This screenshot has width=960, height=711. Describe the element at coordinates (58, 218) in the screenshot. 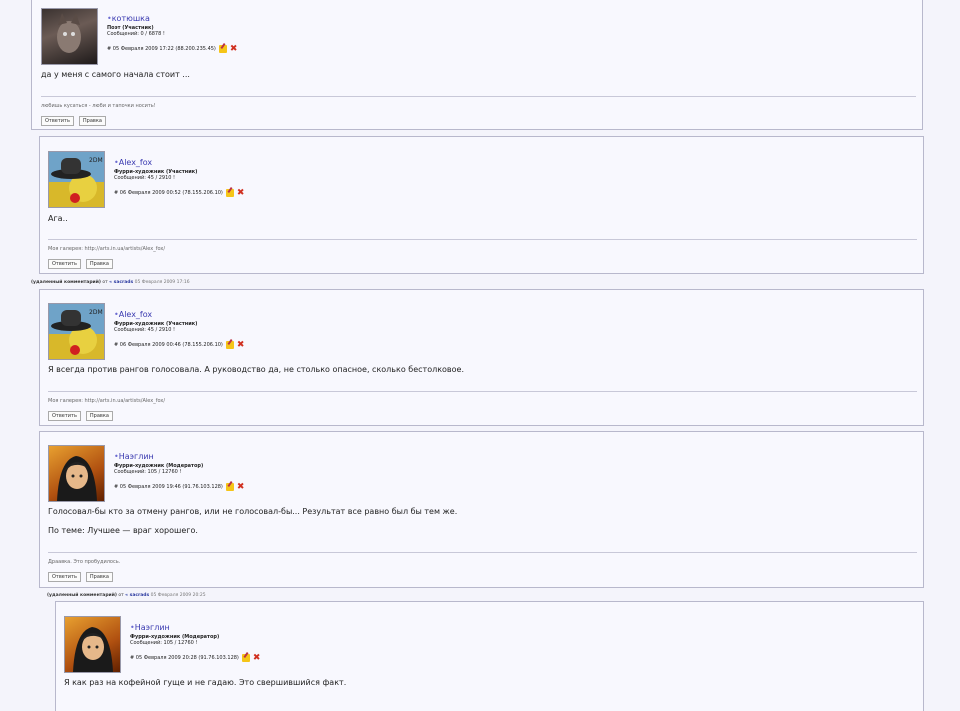

I see `post-text: Ага..` at that location.